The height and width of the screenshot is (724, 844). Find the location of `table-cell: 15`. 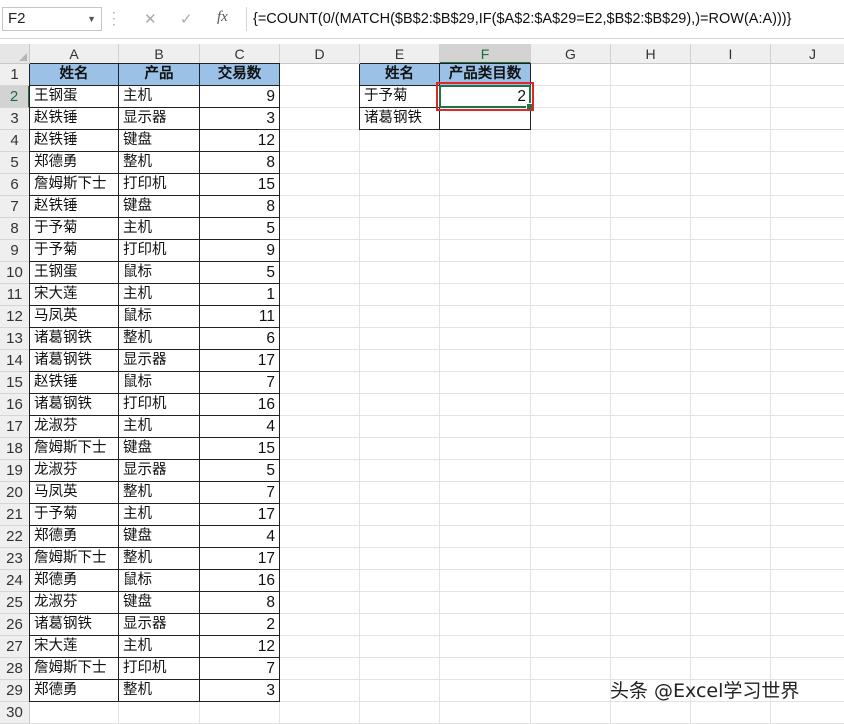

table-cell: 15 is located at coordinates (240, 185).